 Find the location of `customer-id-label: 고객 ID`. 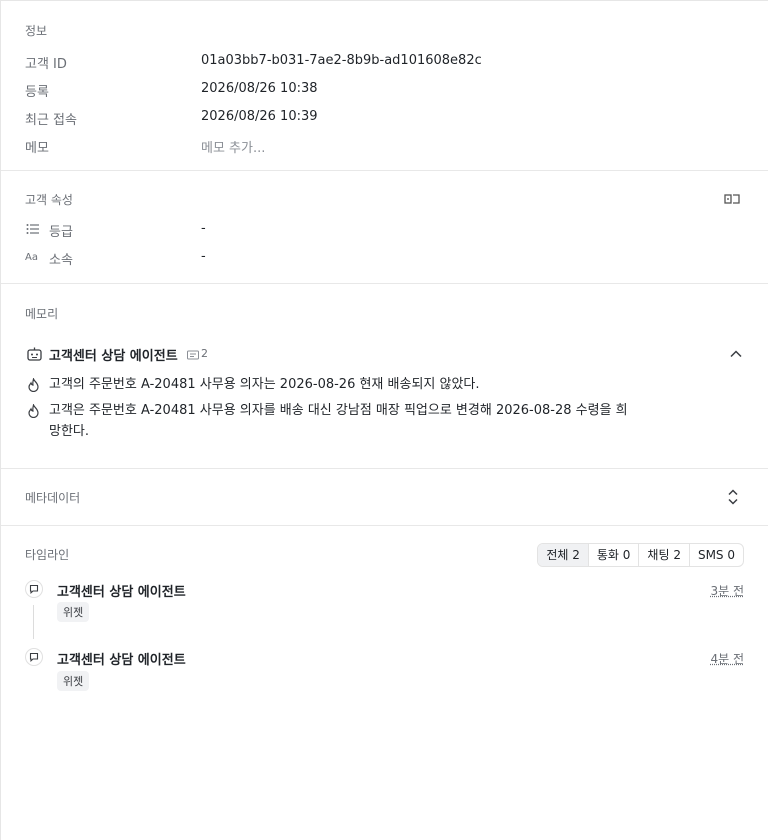

customer-id-label: 고객 ID is located at coordinates (46, 64).